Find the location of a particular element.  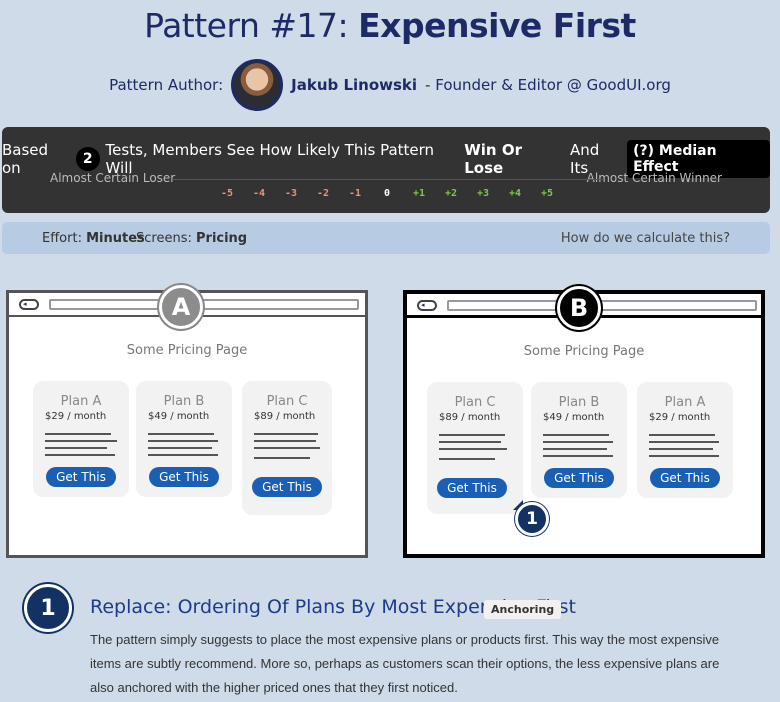

scale-tick: +1 is located at coordinates (419, 193).